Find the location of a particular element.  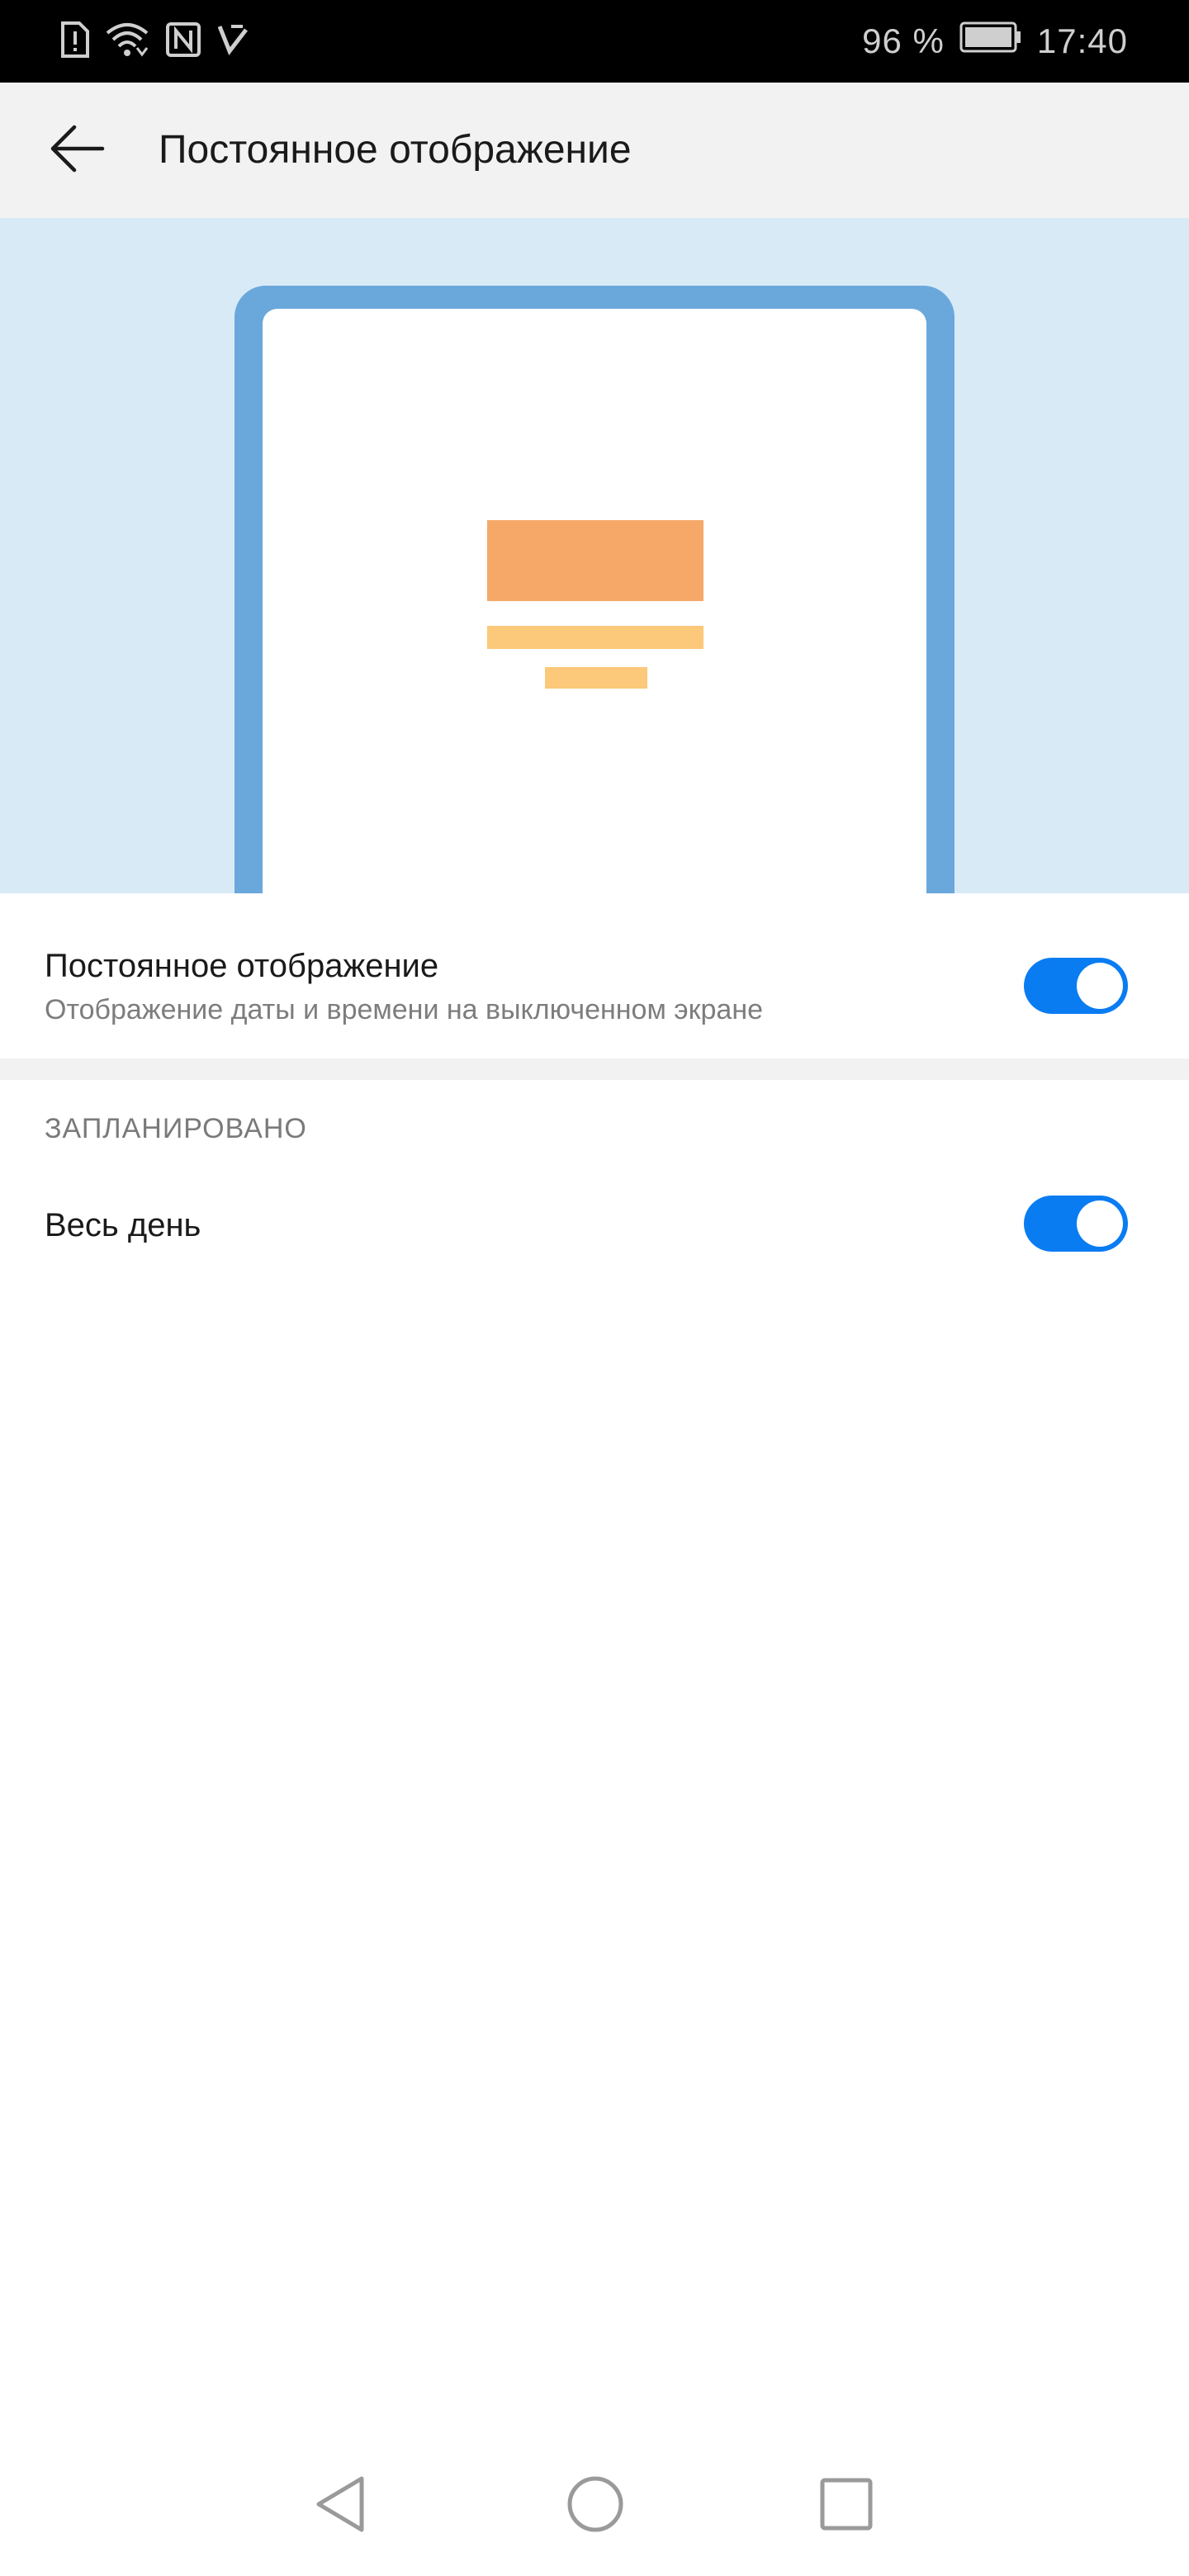

status-bar: 96 % 17:40 is located at coordinates (594, 41).